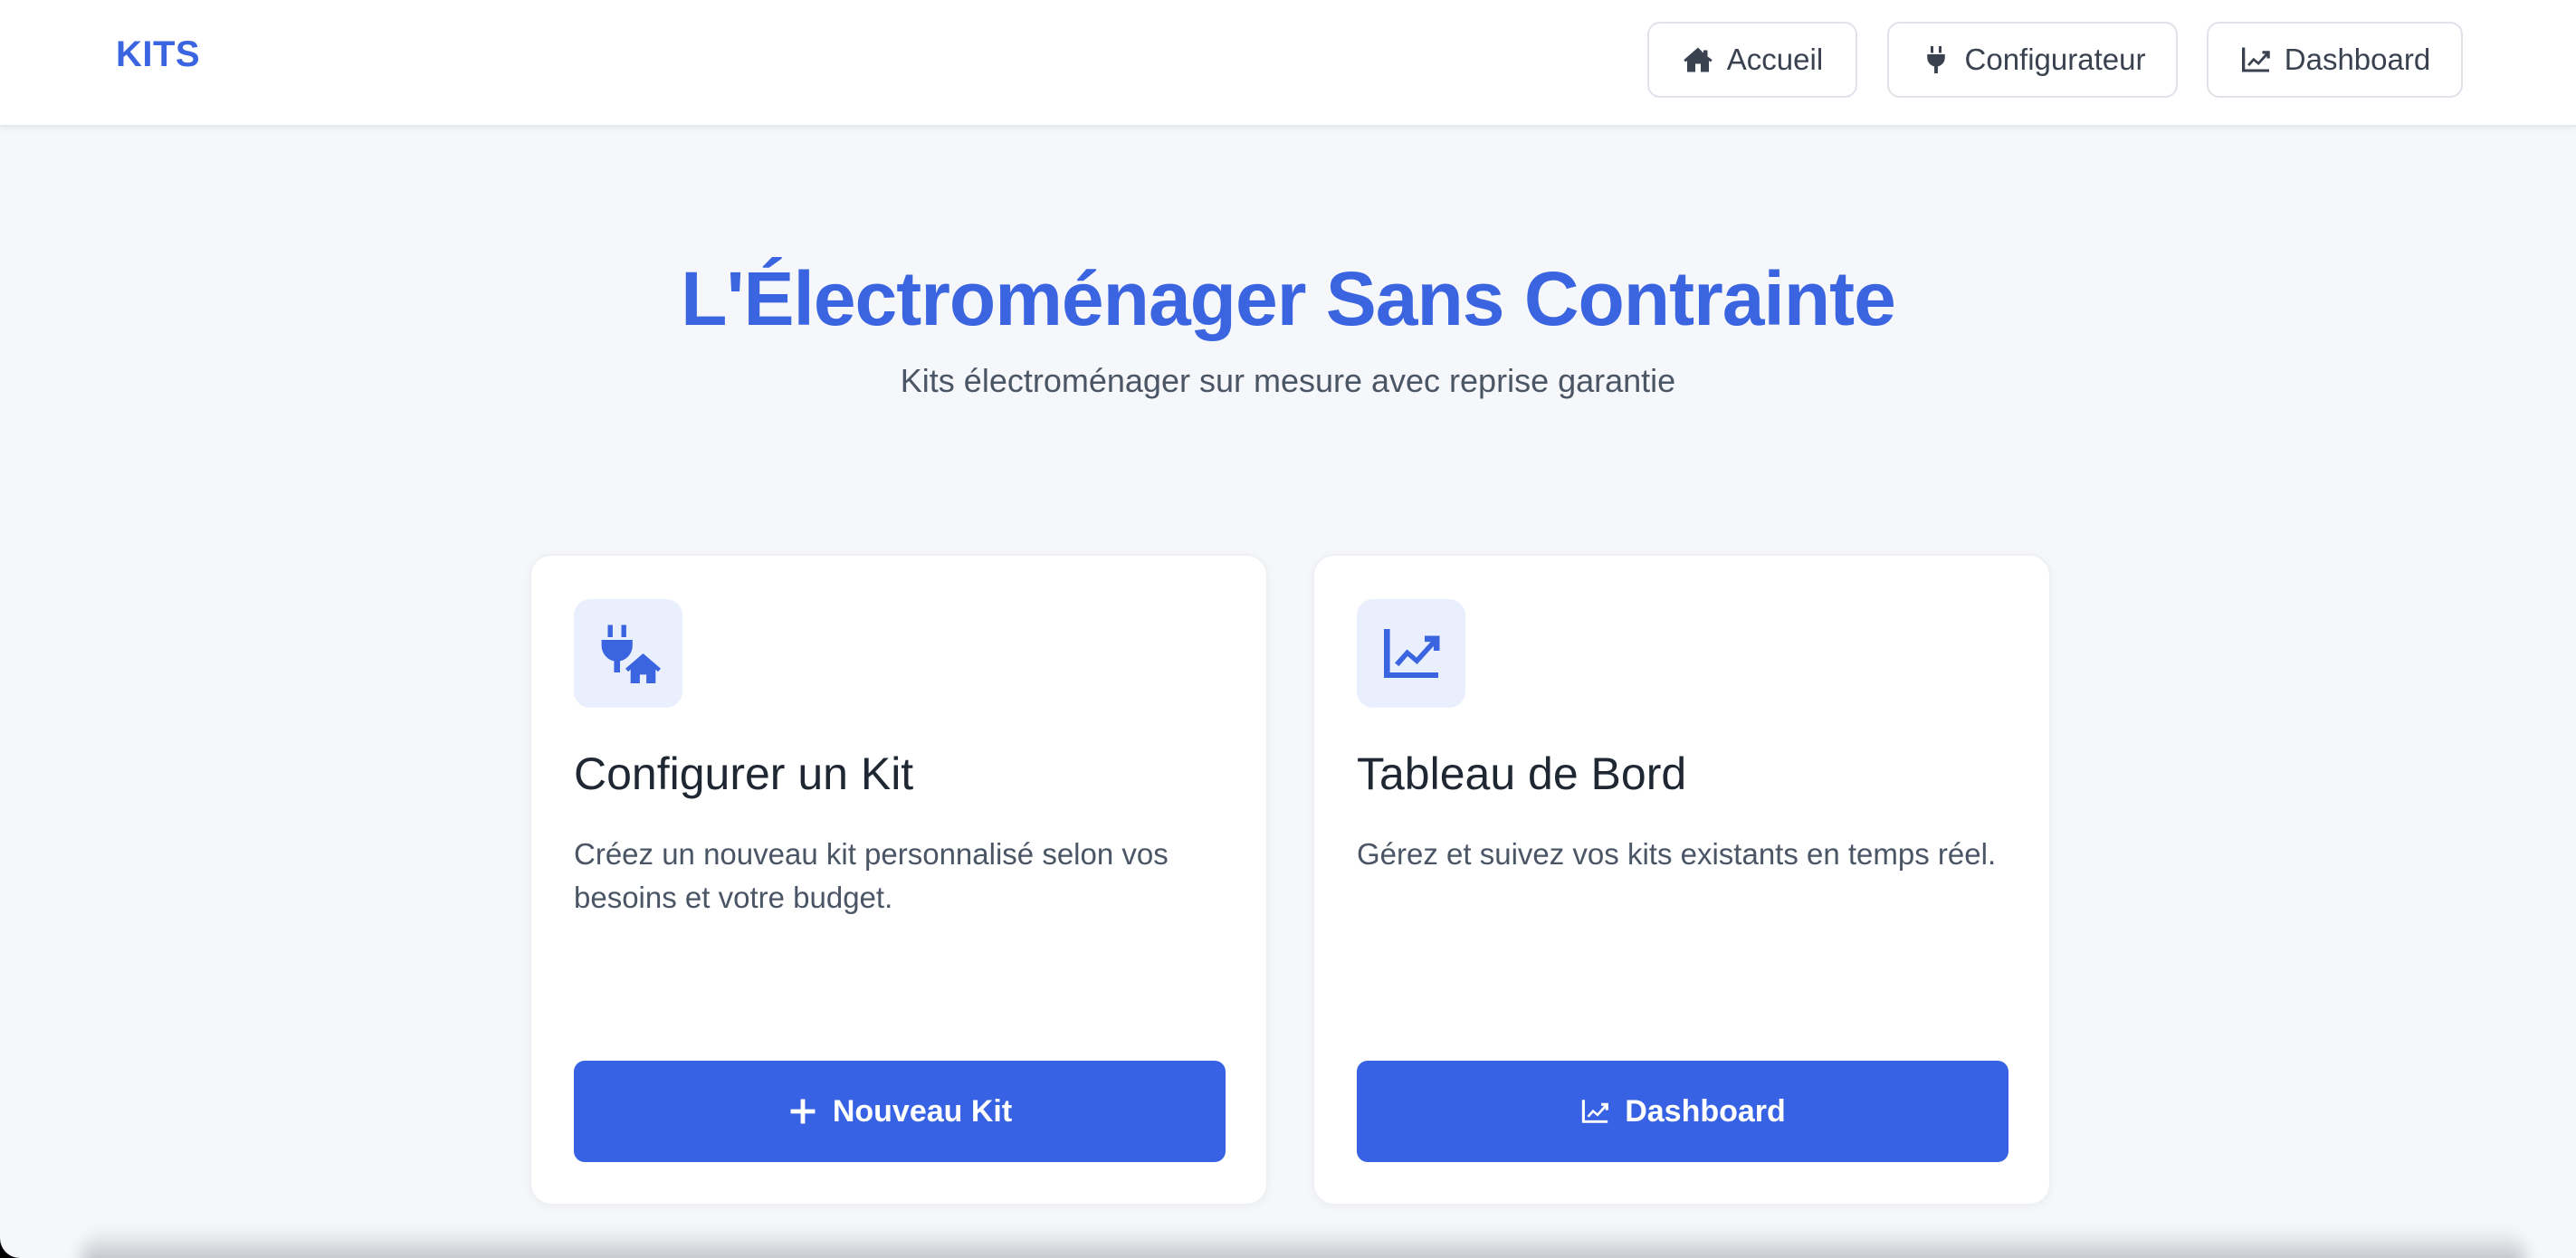  I want to click on nav-button-accueil: Accueil, so click(1752, 60).